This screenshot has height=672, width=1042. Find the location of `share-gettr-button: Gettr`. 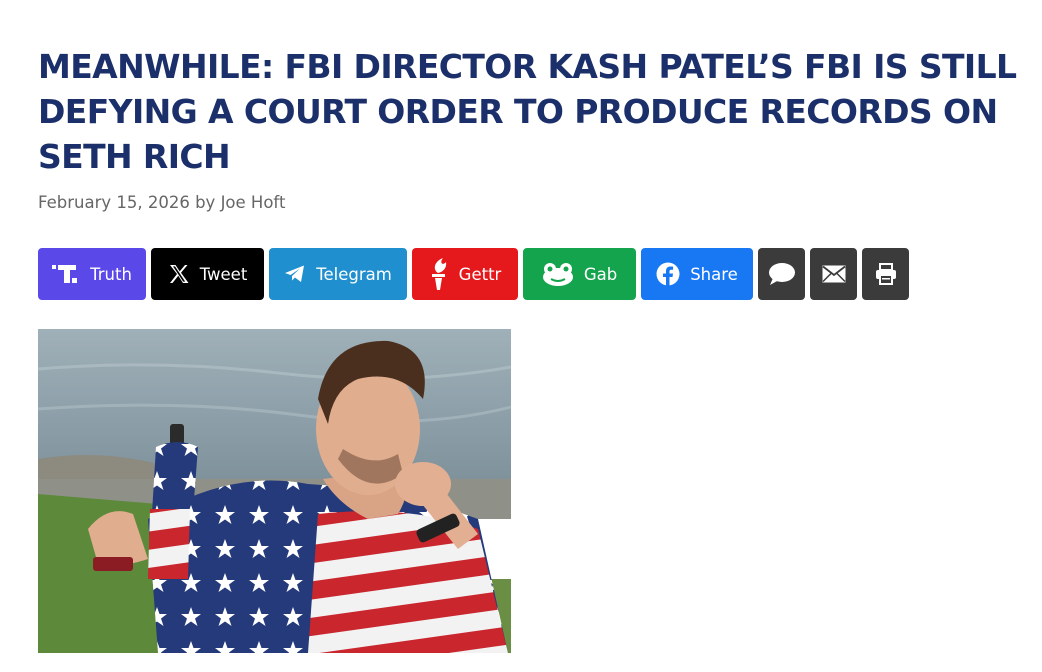

share-gettr-button: Gettr is located at coordinates (465, 274).